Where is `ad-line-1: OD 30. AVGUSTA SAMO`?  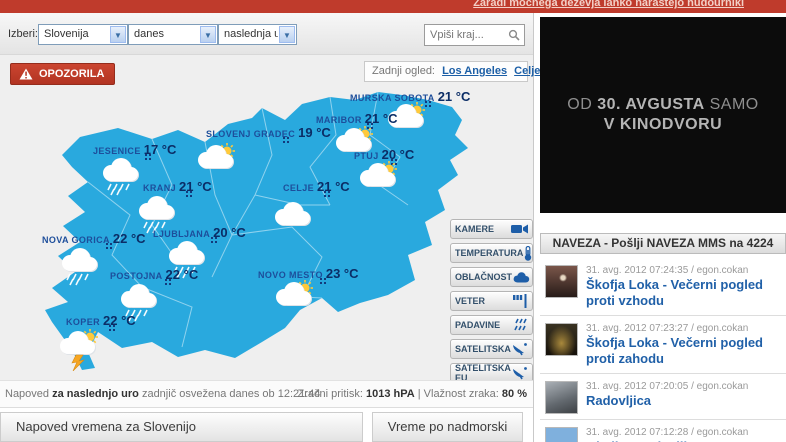 ad-line-1: OD 30. AVGUSTA SAMO is located at coordinates (663, 104).